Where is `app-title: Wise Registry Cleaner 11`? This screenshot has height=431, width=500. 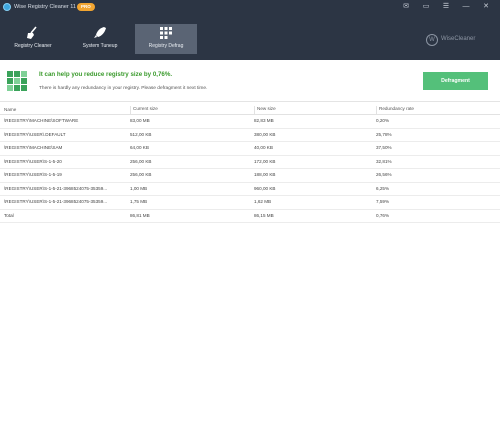 app-title: Wise Registry Cleaner 11 is located at coordinates (45, 7).